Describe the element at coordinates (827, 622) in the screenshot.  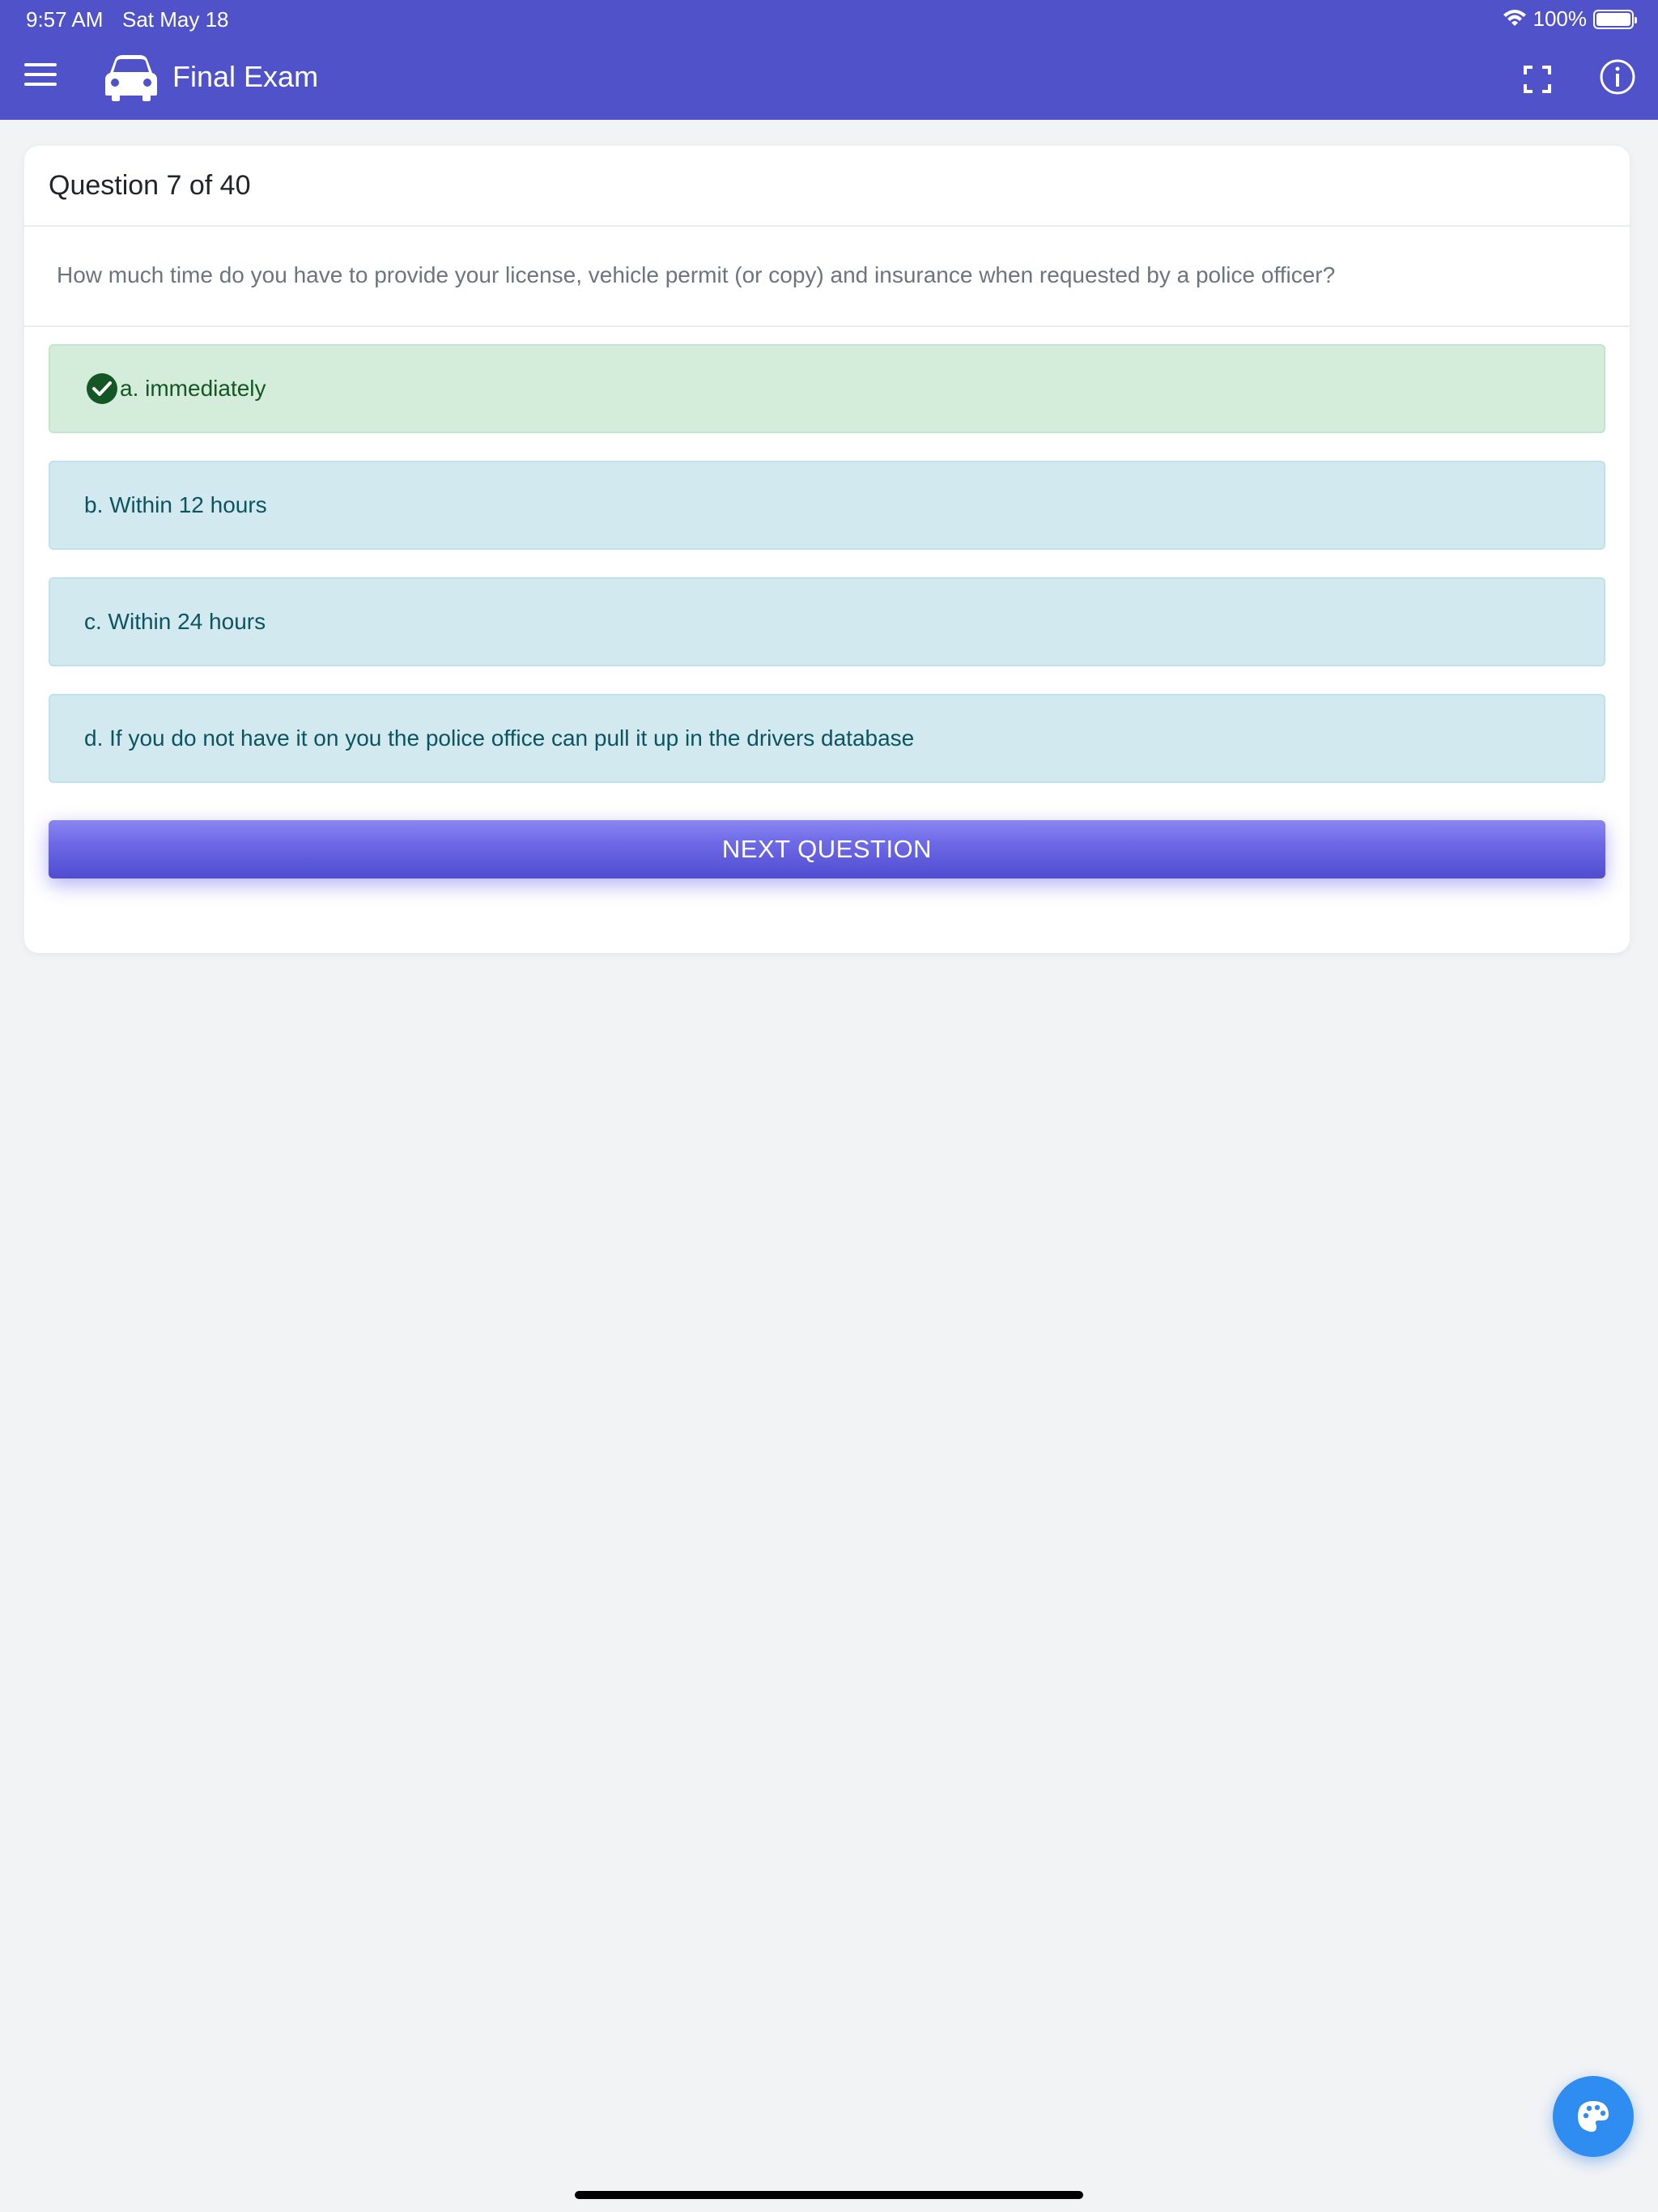
I see `answer-option-c: c. Within 24 hours` at that location.